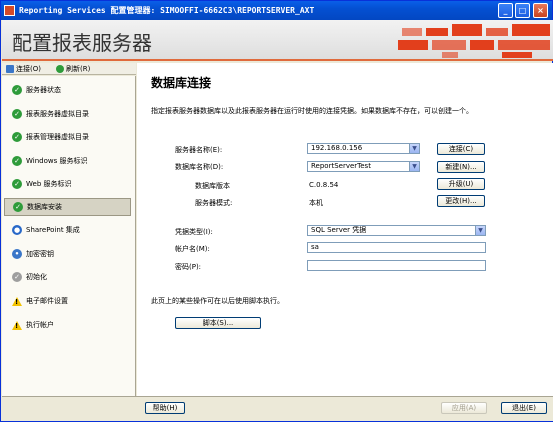 The image size is (553, 422). What do you see at coordinates (36, 277) in the screenshot?
I see `sidebar-item-label: 初始化` at bounding box center [36, 277].